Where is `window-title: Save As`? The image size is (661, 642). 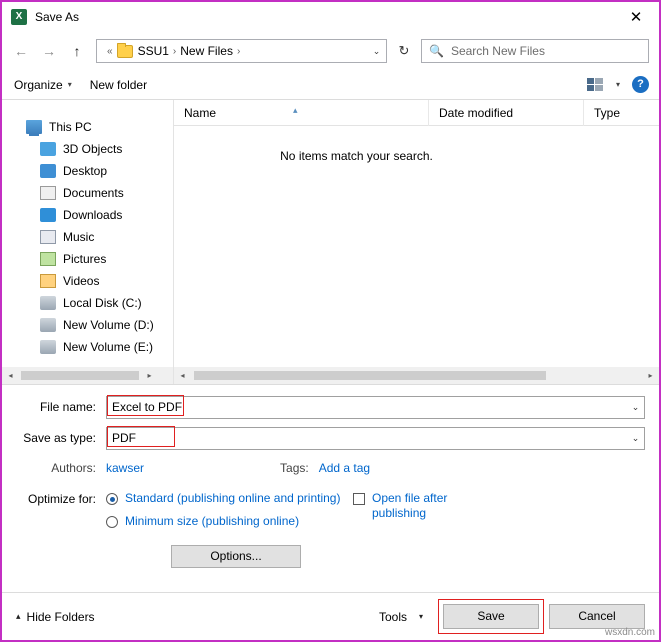
window-title: Save As is located at coordinates (57, 16).